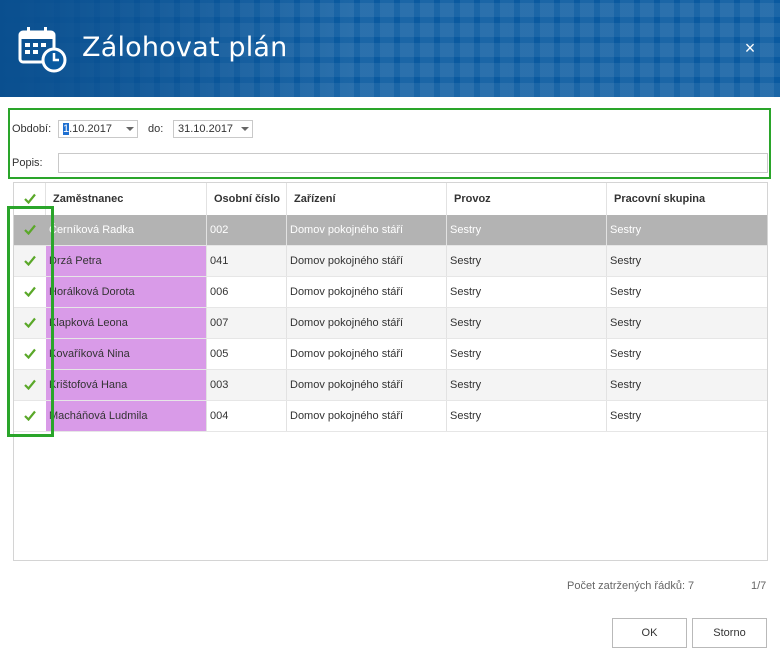  What do you see at coordinates (126, 199) in the screenshot?
I see `column-header-employee: Zaměstnanec` at bounding box center [126, 199].